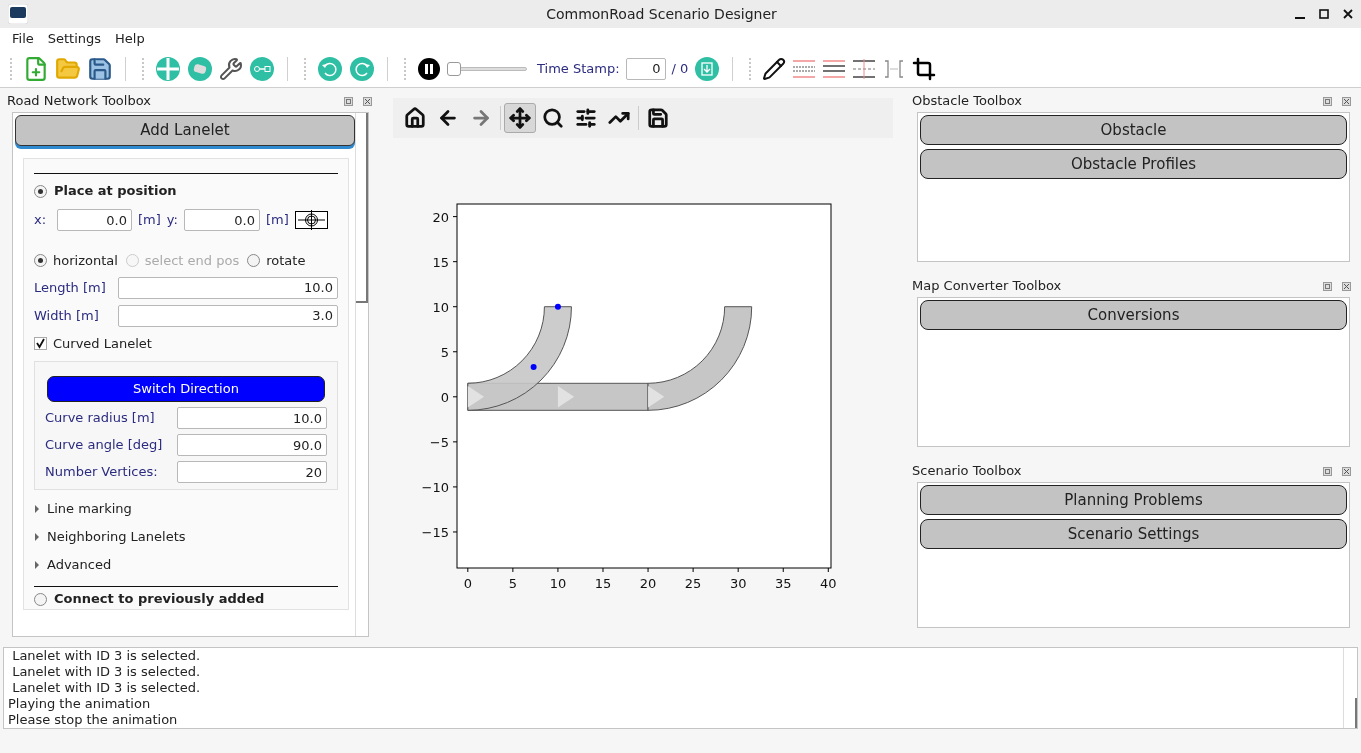 The image size is (1361, 753). Describe the element at coordinates (693, 583) in the screenshot. I see `x-tick-label: 25` at that location.